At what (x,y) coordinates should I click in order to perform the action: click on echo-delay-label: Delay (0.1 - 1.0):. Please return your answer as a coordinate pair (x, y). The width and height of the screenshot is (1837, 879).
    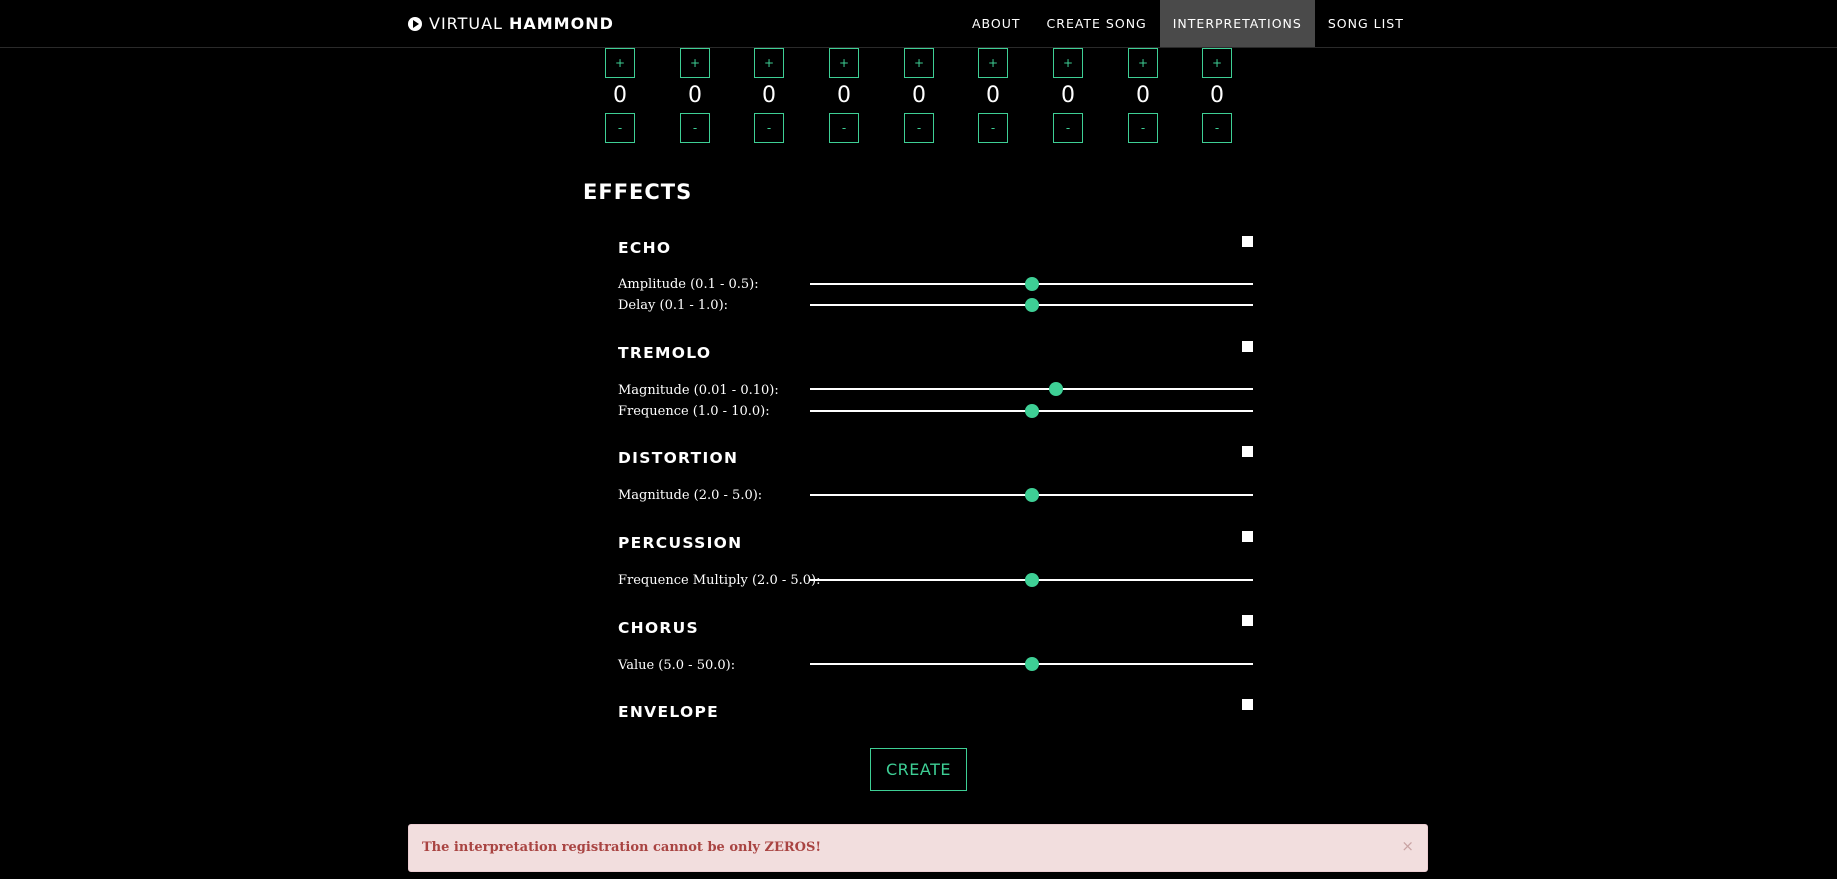
    Looking at the image, I should click on (673, 305).